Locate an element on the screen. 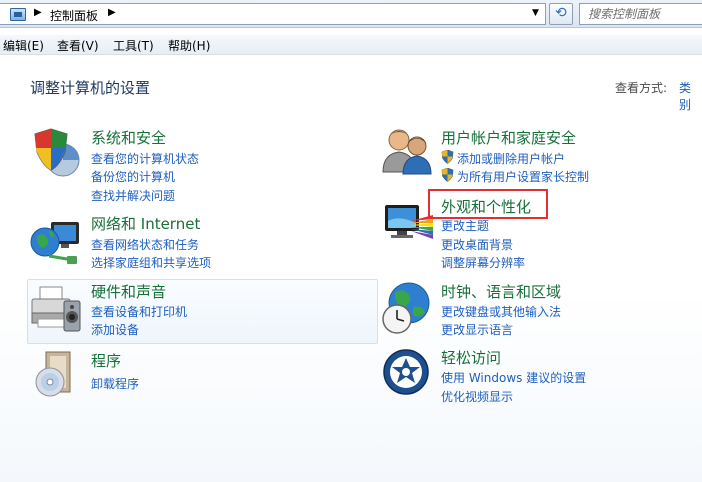 The height and width of the screenshot is (482, 702). search-box is located at coordinates (640, 14).